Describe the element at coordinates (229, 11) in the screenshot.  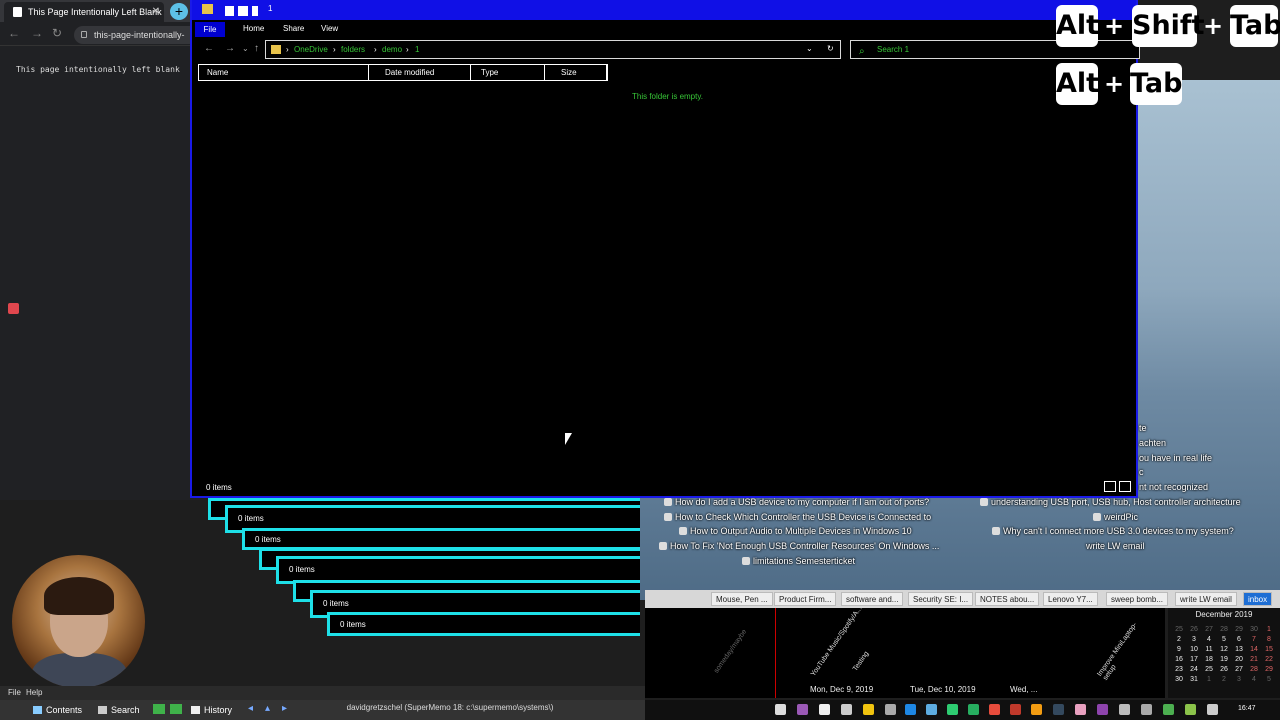
I see `properties-icon` at that location.